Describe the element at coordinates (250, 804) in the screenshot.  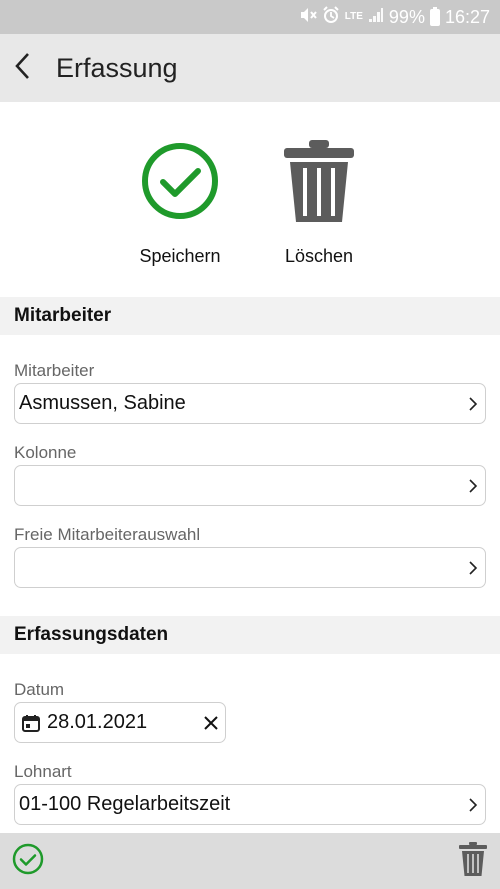
I see `wage-type-select: 01-100 Regelarbeitszeit` at that location.